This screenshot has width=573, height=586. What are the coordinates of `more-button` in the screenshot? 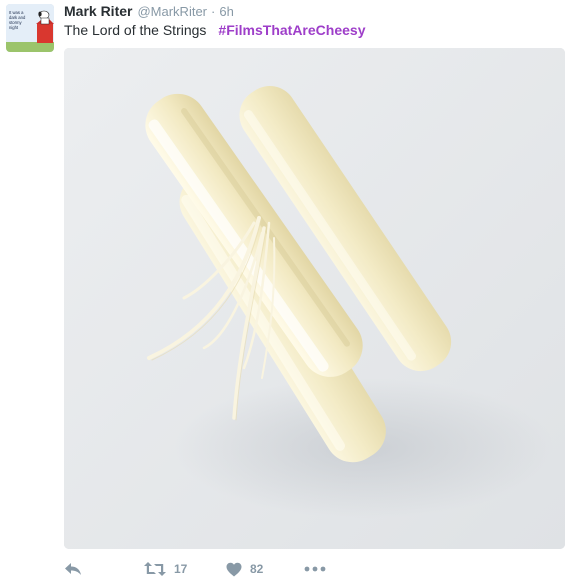 It's located at (315, 569).